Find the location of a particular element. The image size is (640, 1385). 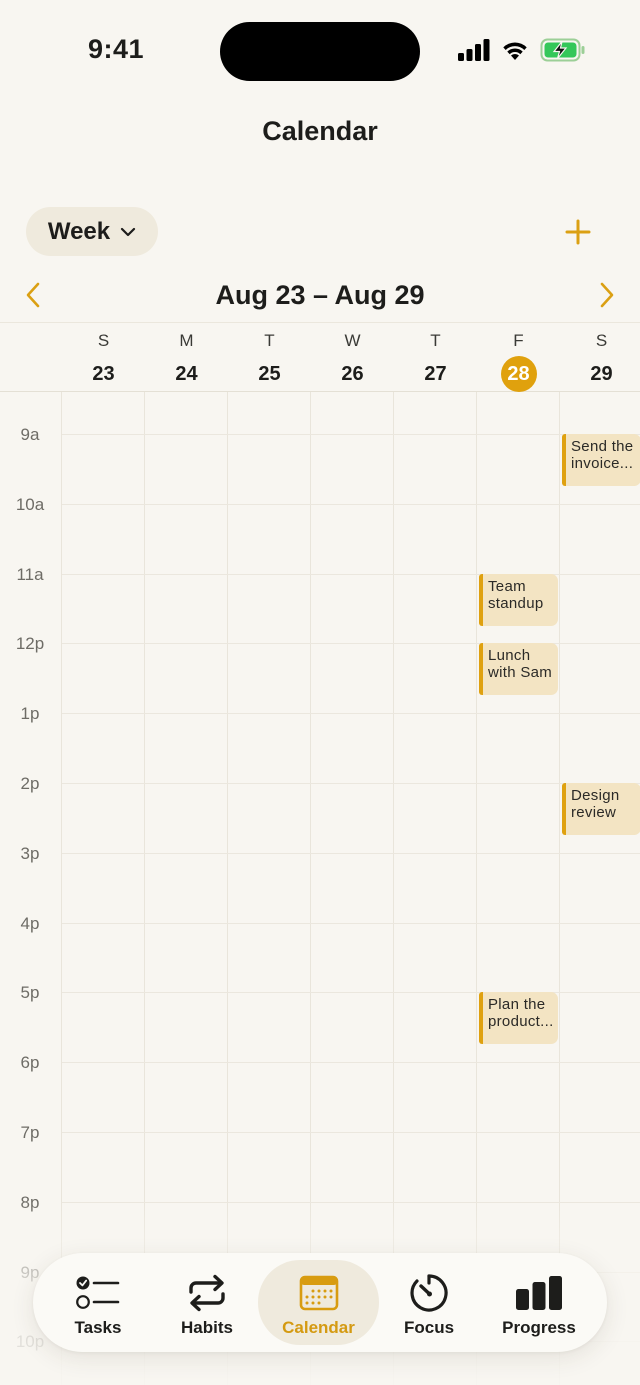

dynamic-island is located at coordinates (320, 51).